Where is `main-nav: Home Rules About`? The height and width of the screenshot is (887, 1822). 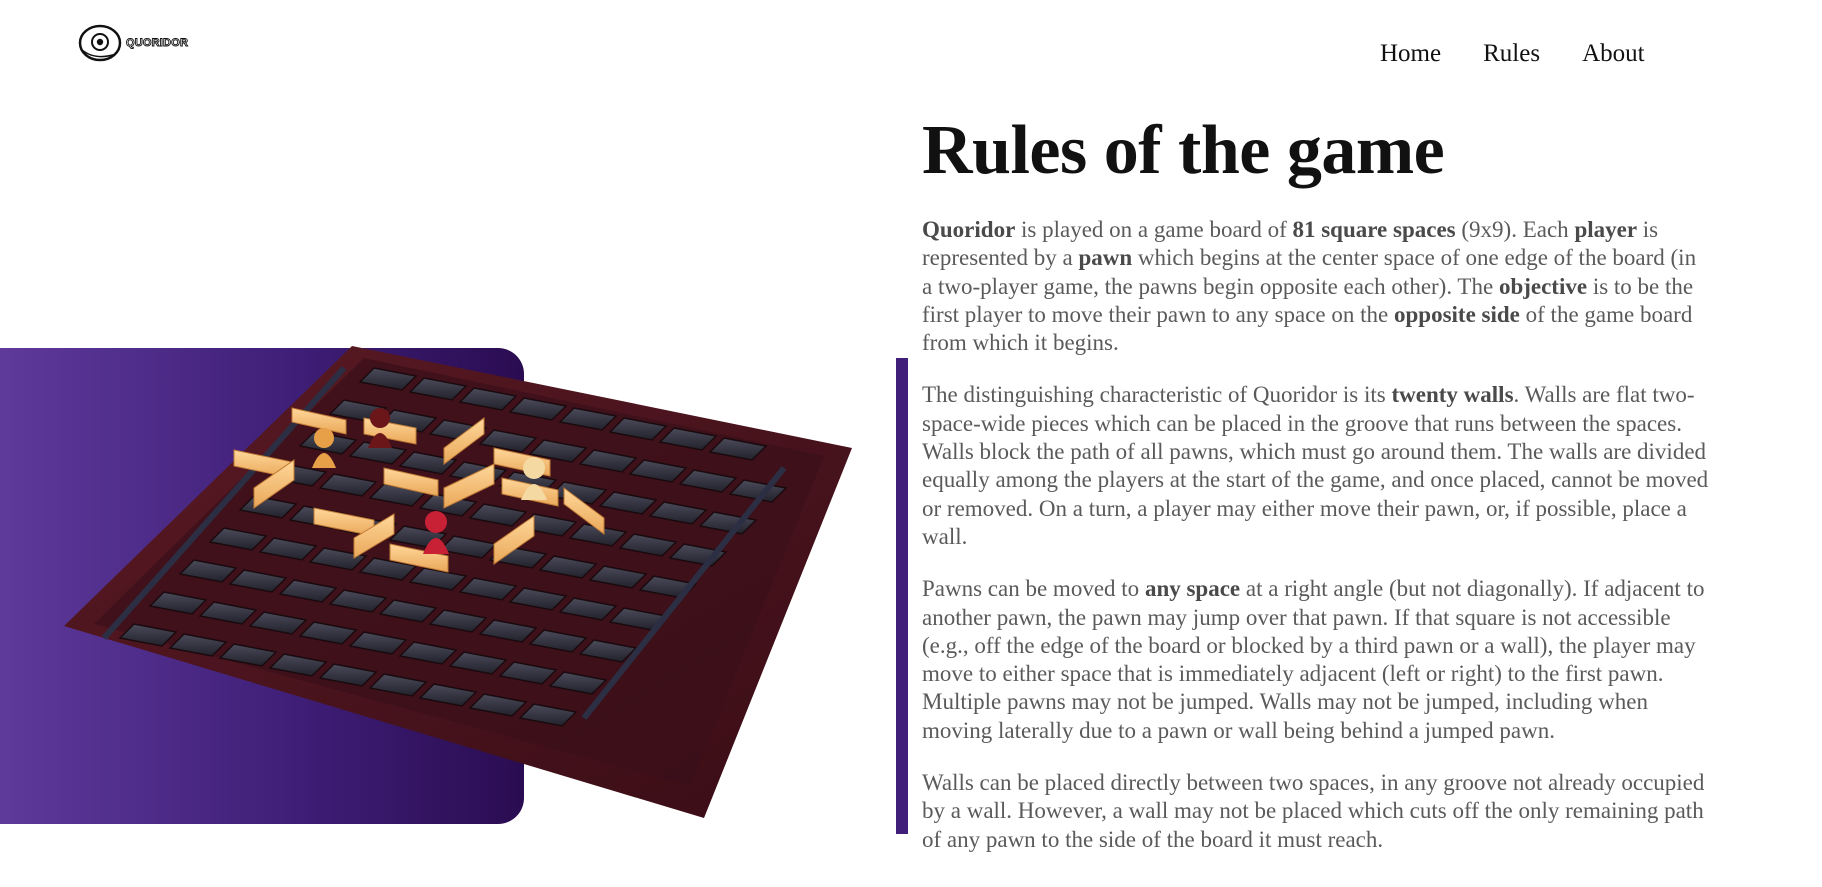
main-nav: Home Rules About is located at coordinates (1512, 54).